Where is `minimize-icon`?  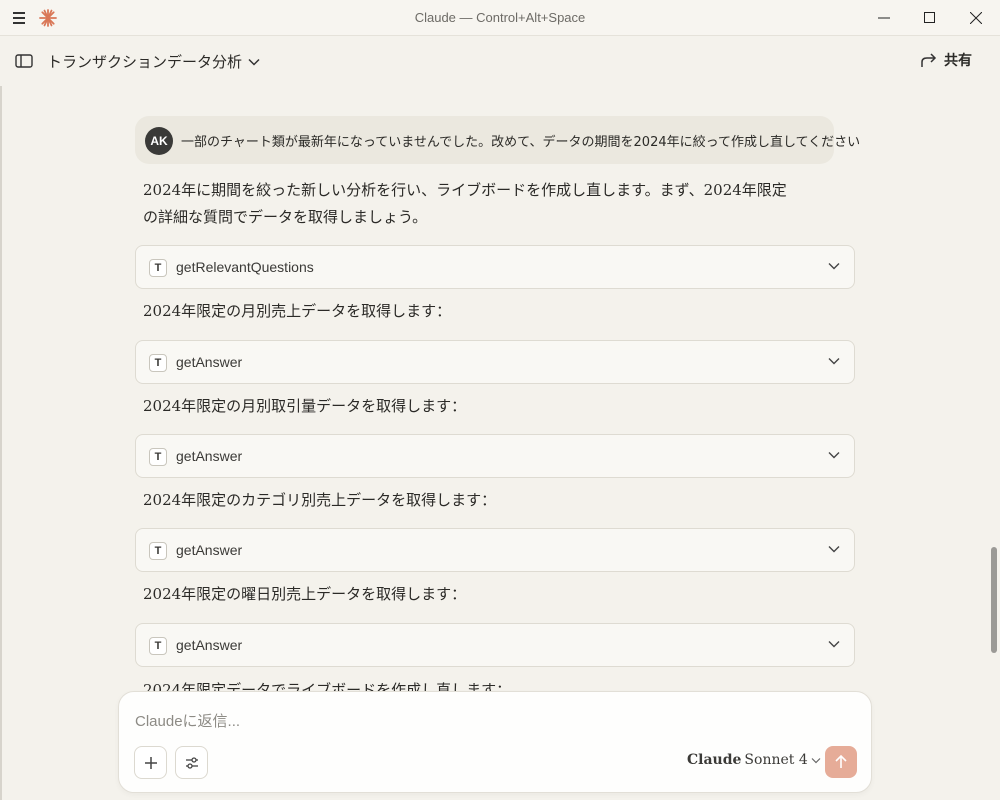 minimize-icon is located at coordinates (884, 18).